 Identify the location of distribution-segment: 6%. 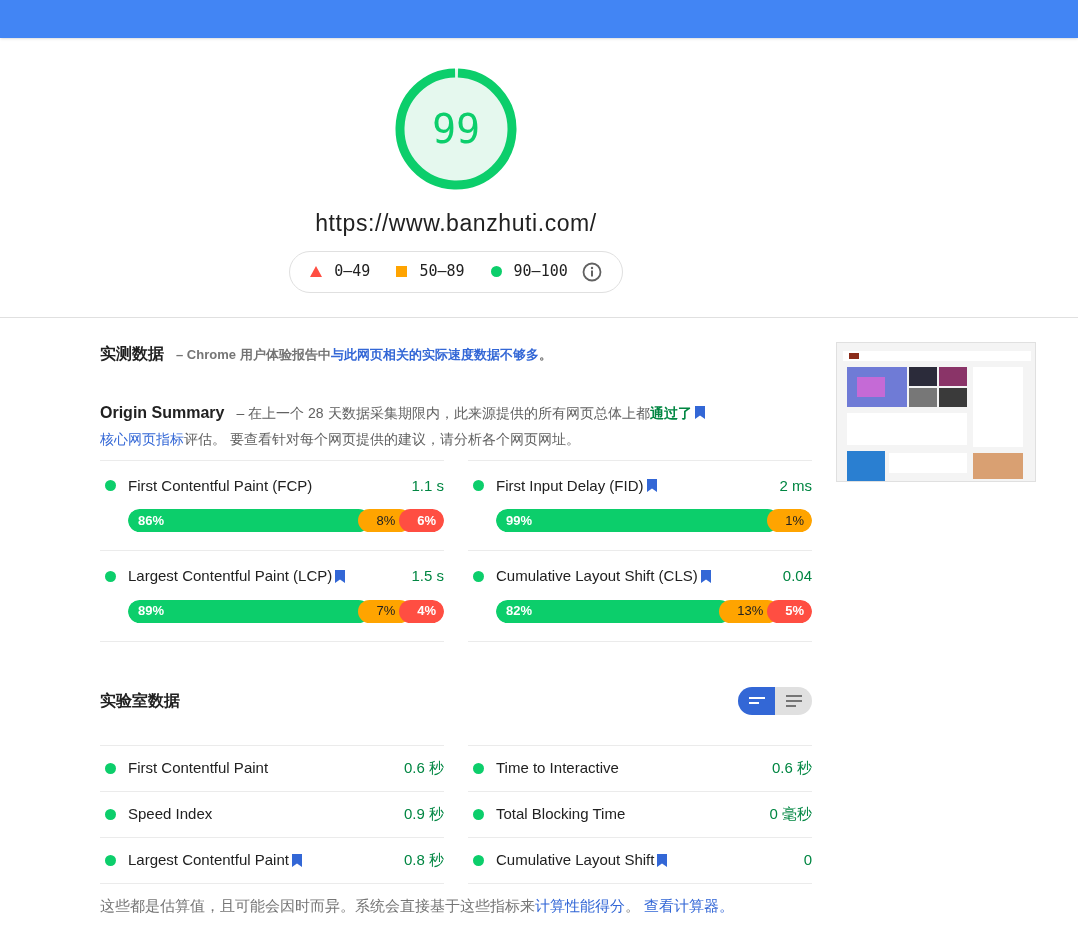
(421, 520).